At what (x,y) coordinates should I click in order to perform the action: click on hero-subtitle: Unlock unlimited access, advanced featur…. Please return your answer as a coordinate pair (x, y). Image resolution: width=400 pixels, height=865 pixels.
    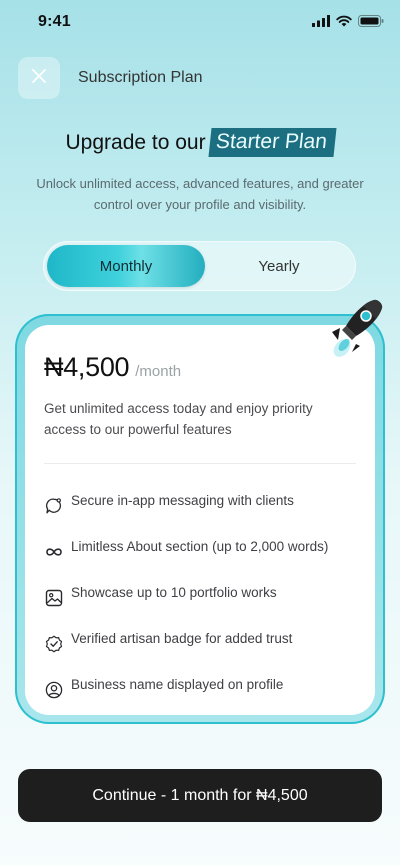
    Looking at the image, I should click on (200, 194).